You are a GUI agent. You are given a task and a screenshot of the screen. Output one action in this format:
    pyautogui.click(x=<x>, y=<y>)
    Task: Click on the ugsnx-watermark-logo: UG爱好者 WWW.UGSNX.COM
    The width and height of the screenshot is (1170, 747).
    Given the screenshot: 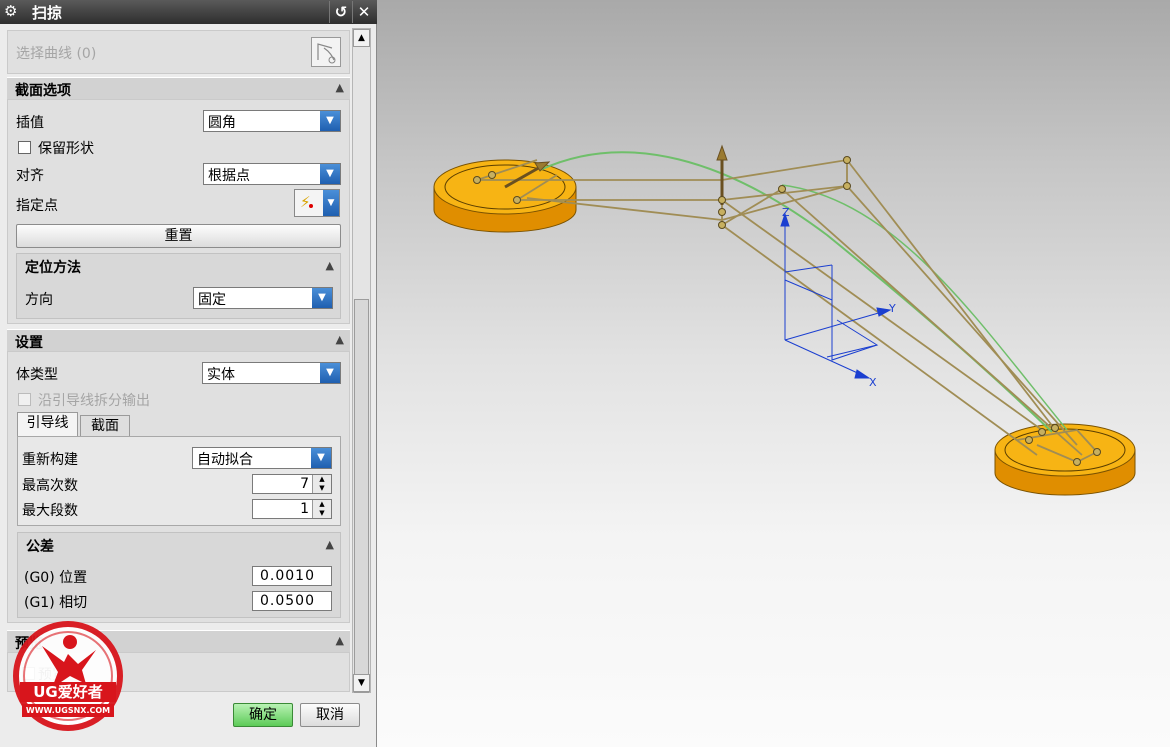 What is the action you would take?
    pyautogui.click(x=68, y=676)
    